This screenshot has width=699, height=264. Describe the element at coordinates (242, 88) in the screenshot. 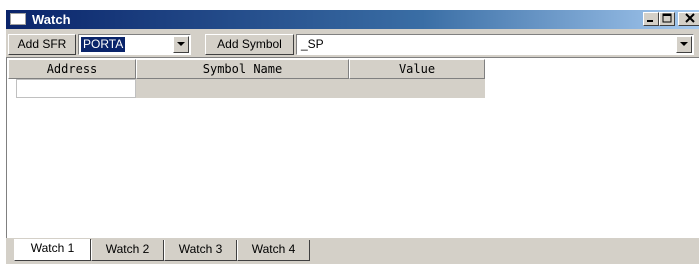

I see `symbol-name-cell` at that location.